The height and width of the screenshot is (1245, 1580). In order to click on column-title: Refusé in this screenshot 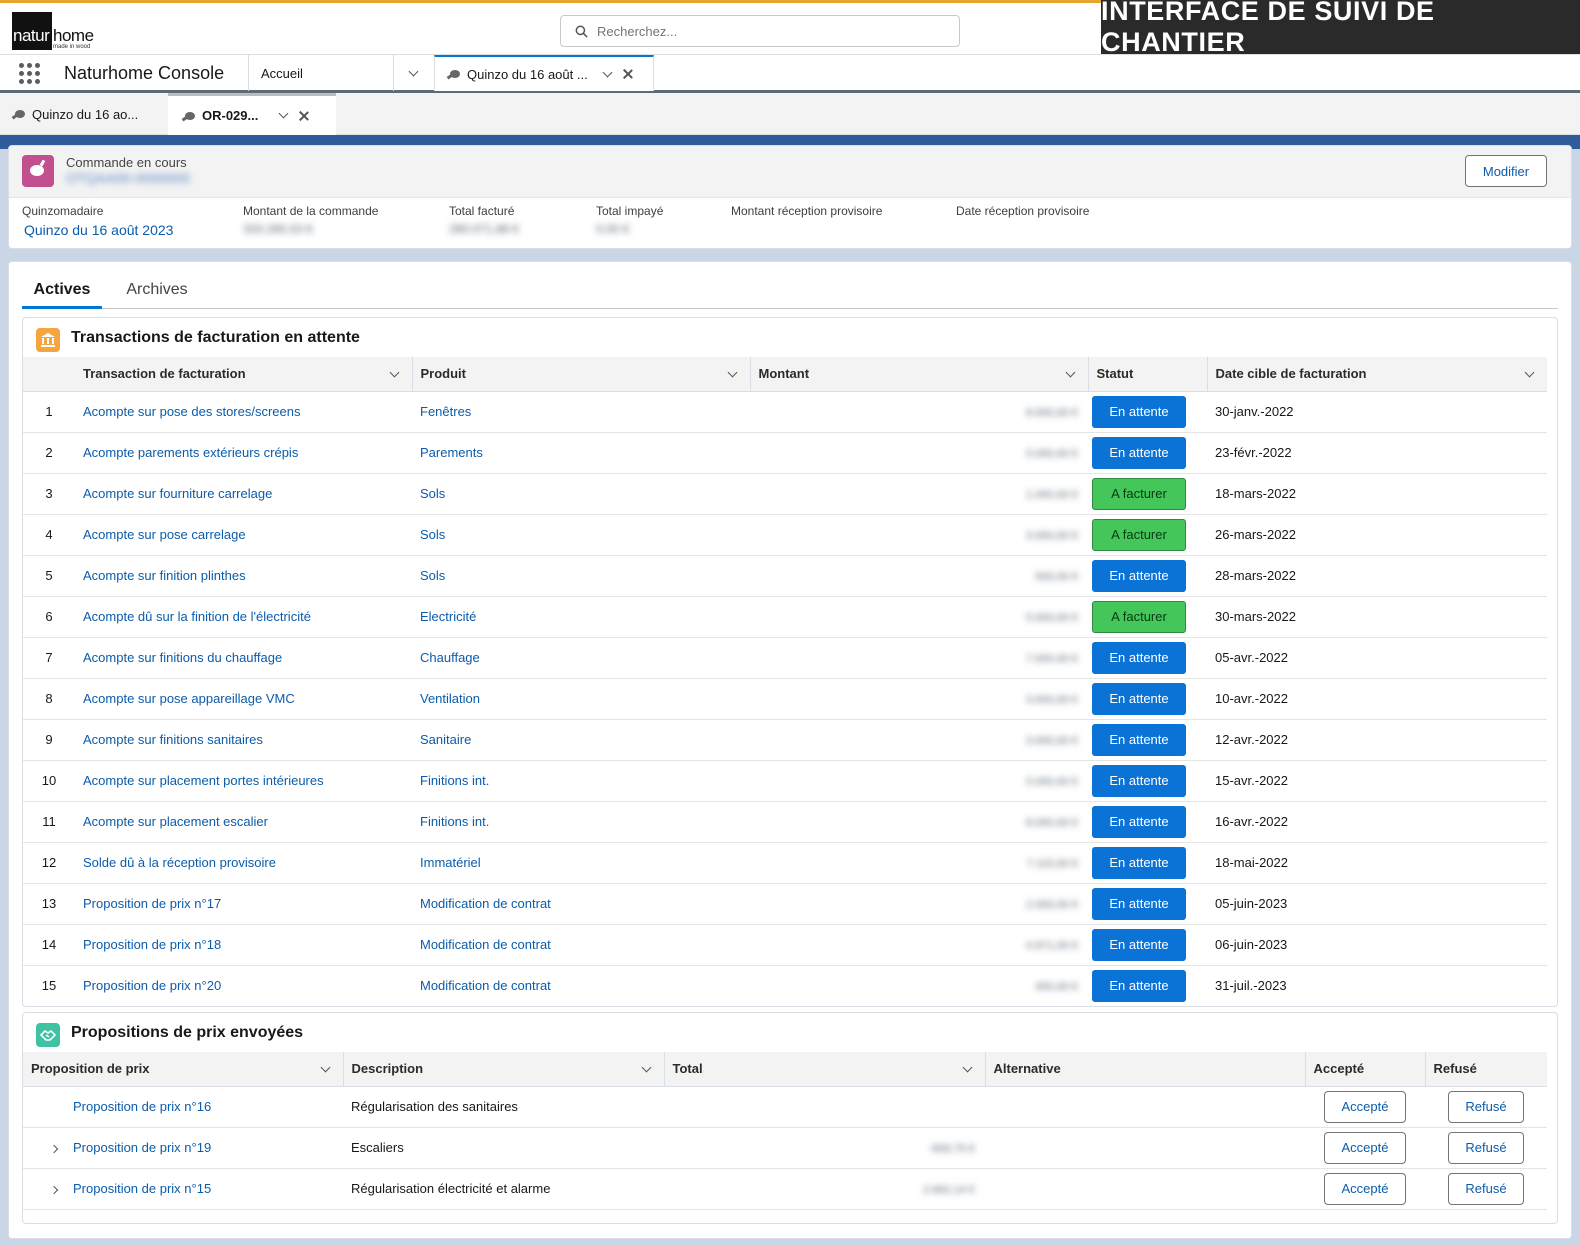, I will do `click(1455, 1069)`.